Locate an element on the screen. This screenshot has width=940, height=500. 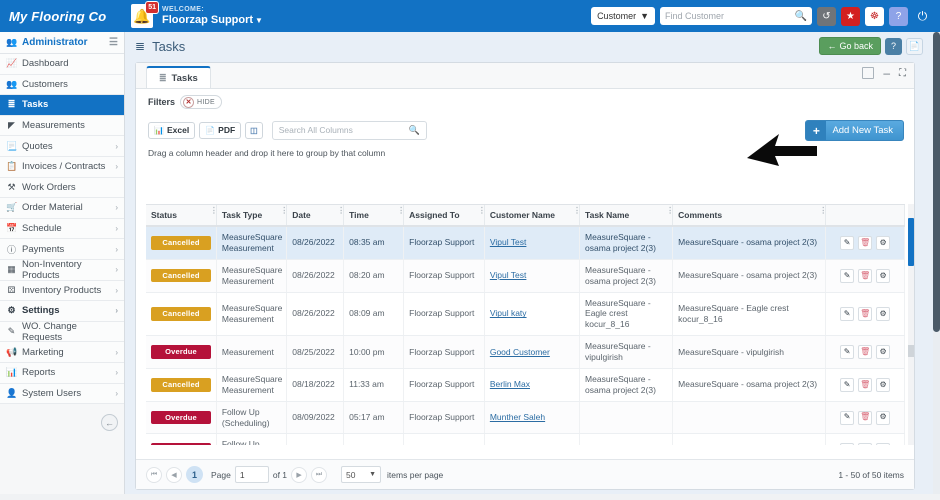
hamburger-icon: ☰ is located at coordinates (113, 42).